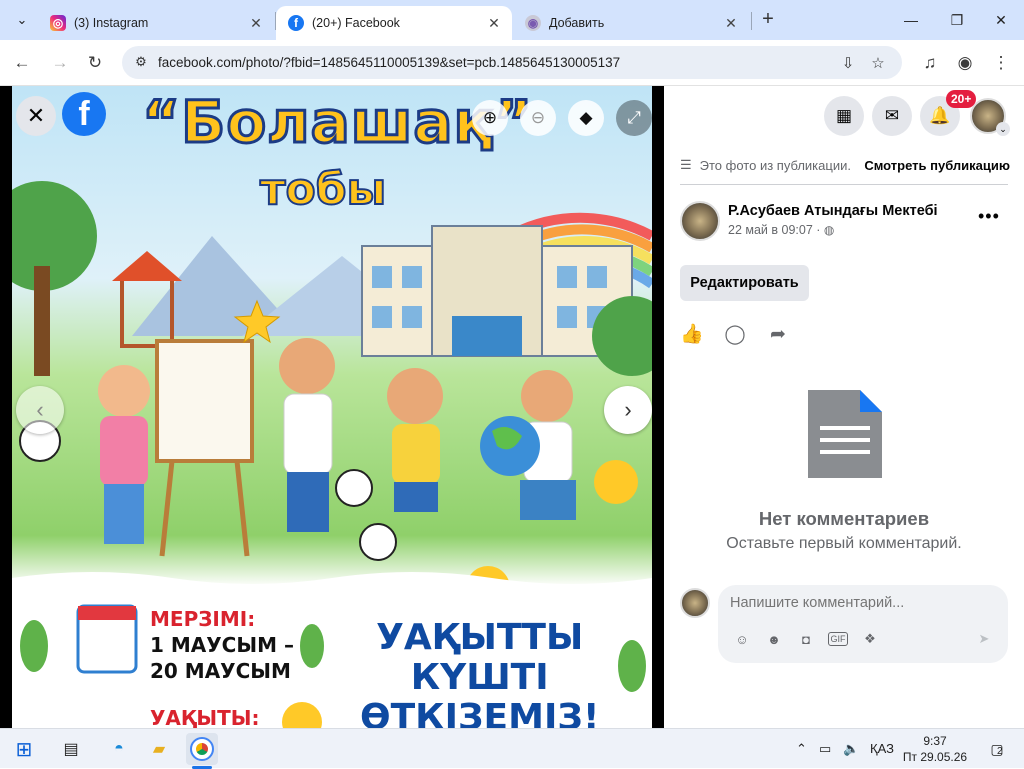 The image size is (1024, 769). Describe the element at coordinates (937, 165) in the screenshot. I see `view-post-link: Смотреть публикацию` at that location.